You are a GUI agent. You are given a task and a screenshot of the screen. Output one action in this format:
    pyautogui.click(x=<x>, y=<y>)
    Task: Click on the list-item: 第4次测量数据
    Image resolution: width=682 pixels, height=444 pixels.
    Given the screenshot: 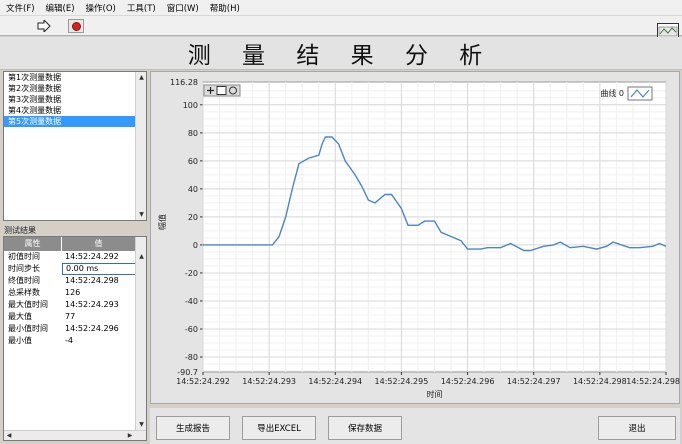 What is the action you would take?
    pyautogui.click(x=75, y=110)
    